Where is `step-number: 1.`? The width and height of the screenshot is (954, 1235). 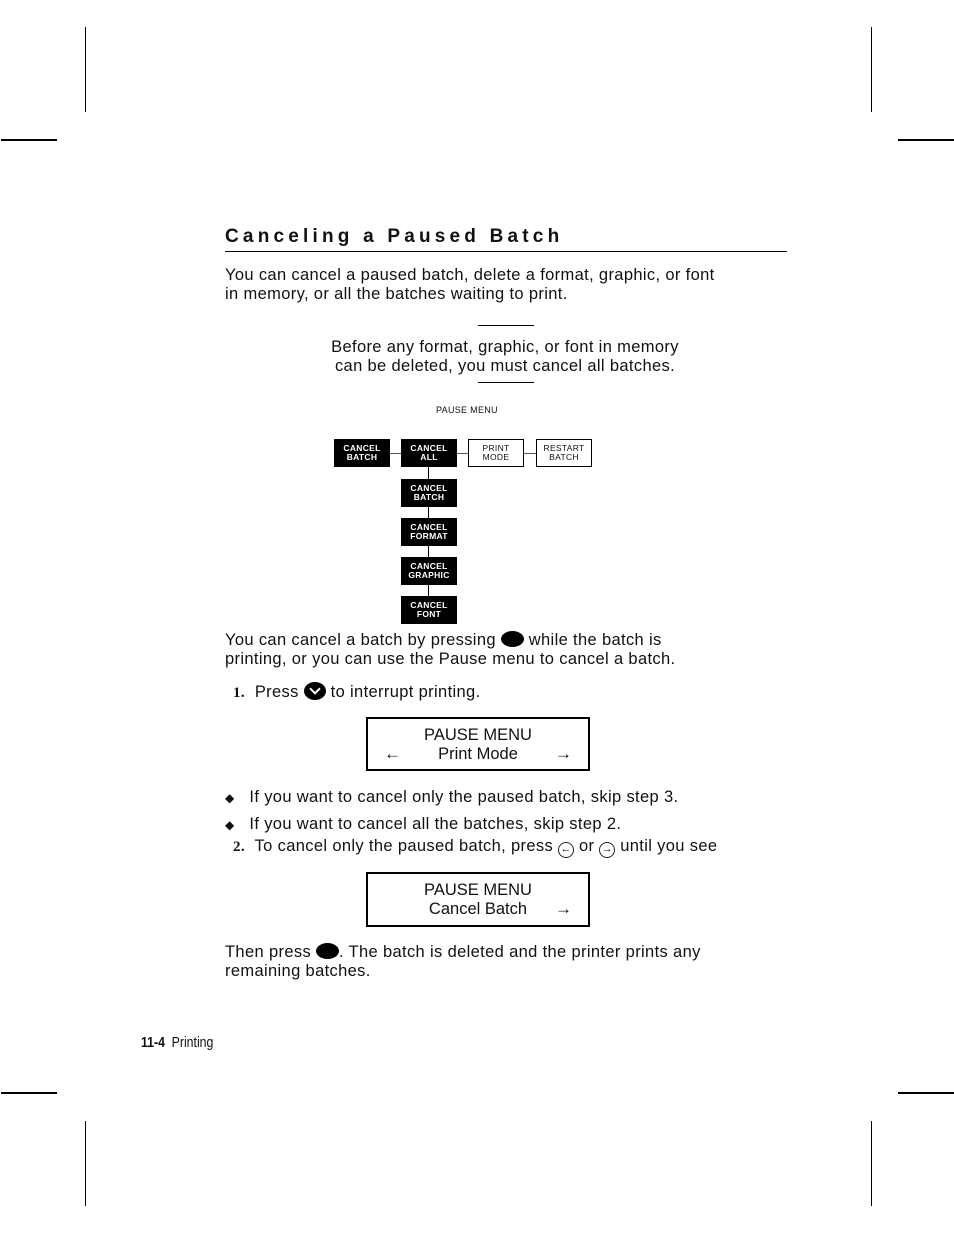
step-number: 1. is located at coordinates (239, 693).